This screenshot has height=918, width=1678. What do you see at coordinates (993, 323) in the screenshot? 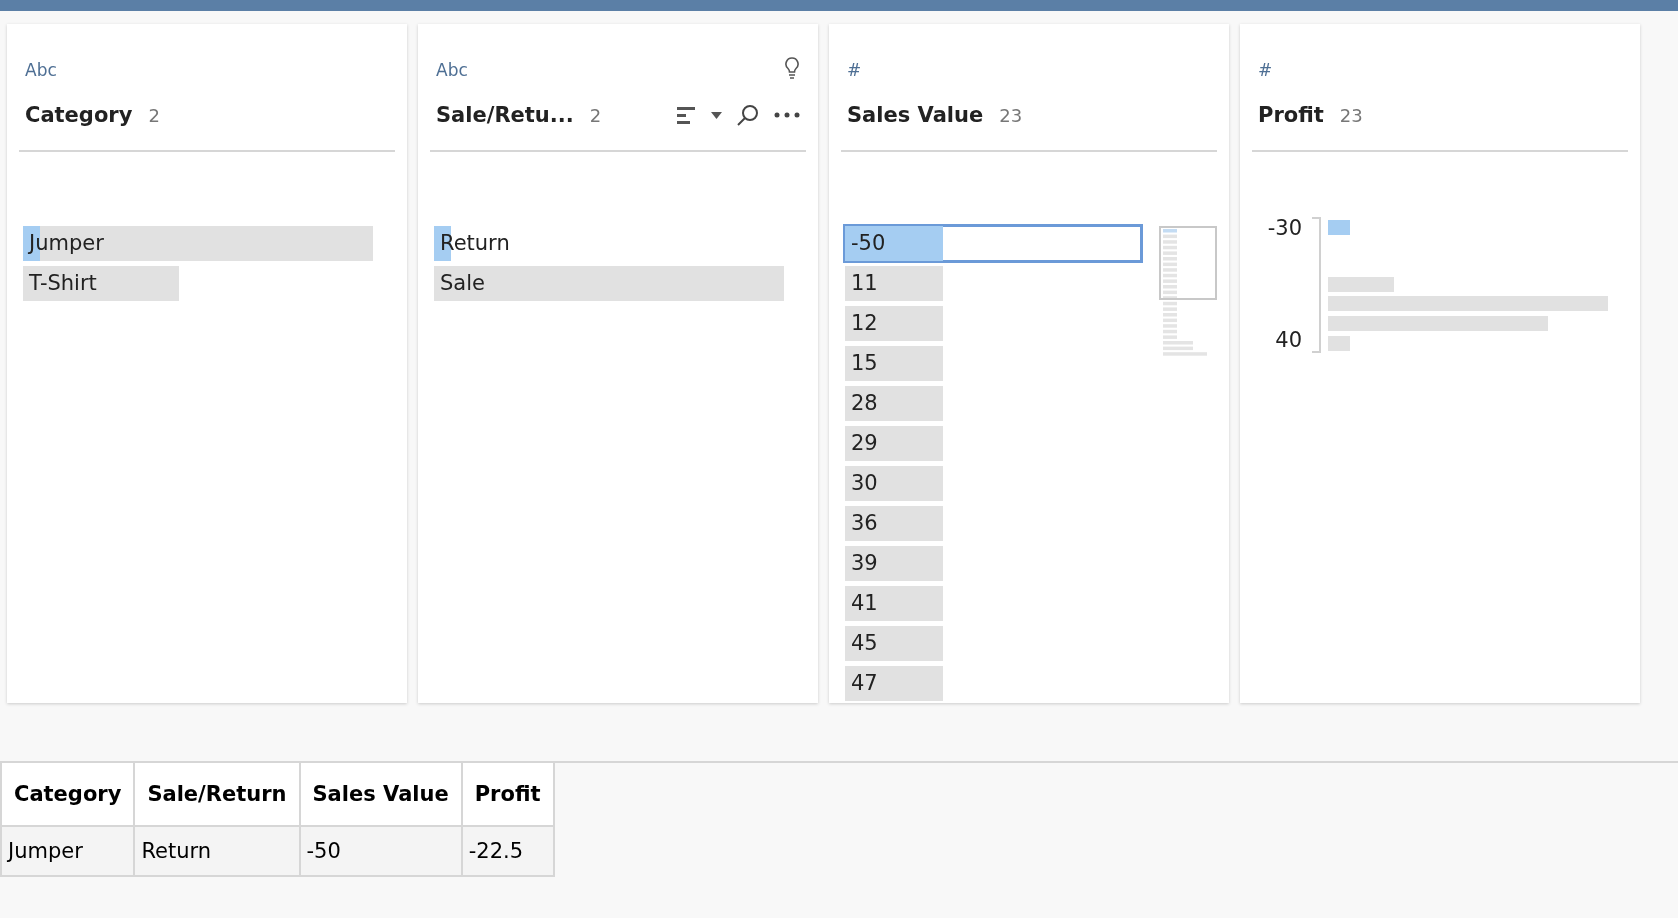
I see `value-bar: 12` at bounding box center [993, 323].